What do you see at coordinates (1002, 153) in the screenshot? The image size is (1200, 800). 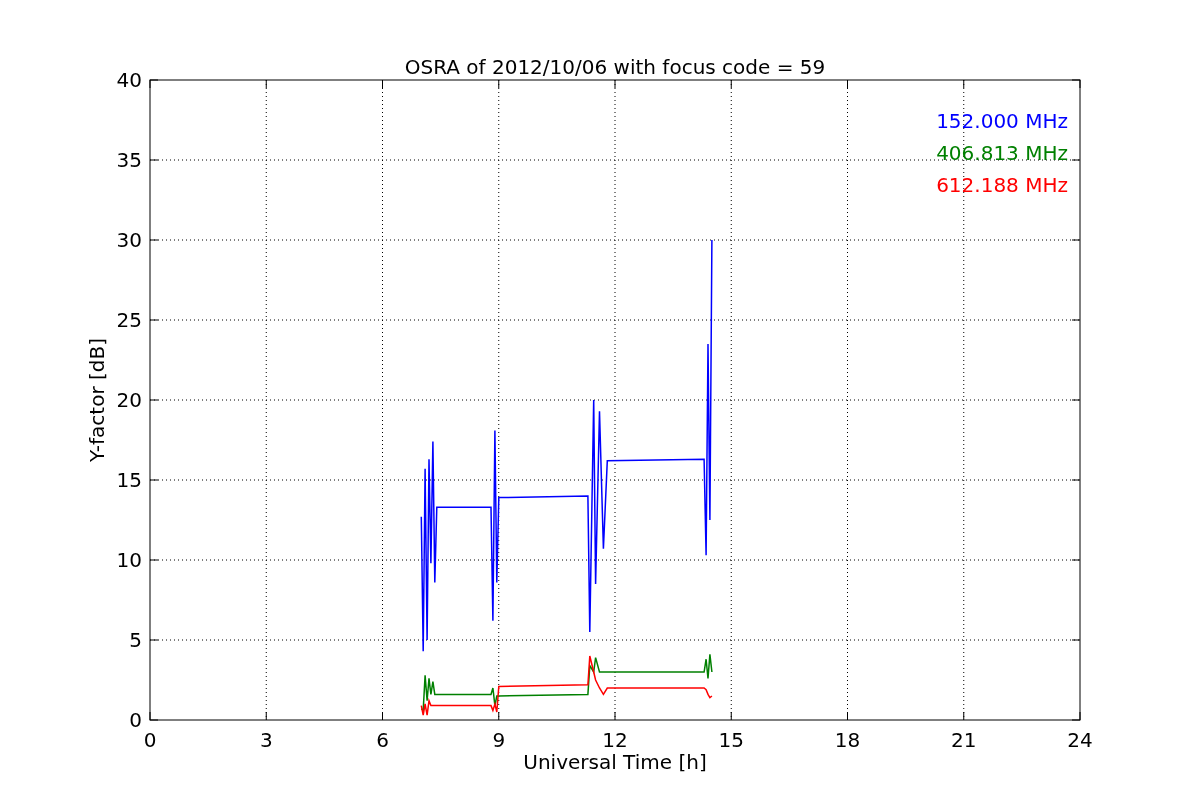 I see `legend-label: 406.813 MHz` at bounding box center [1002, 153].